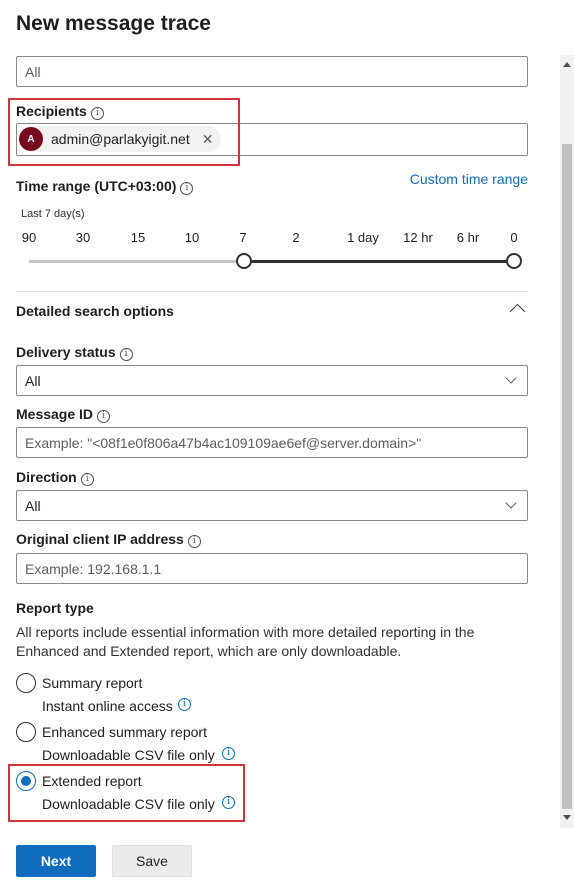 This screenshot has width=574, height=887. Describe the element at coordinates (55, 608) in the screenshot. I see `report-type-label: Report type` at that location.